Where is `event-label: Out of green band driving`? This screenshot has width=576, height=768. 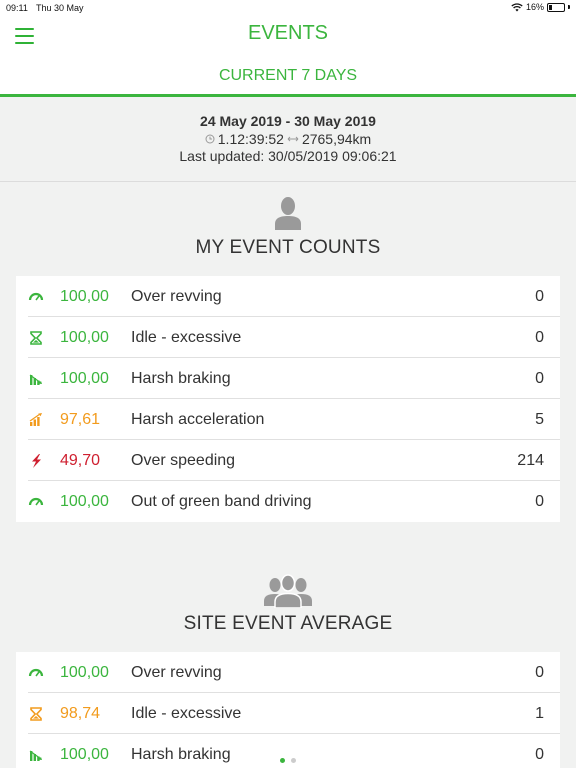
event-label: Out of green band driving is located at coordinates (221, 501).